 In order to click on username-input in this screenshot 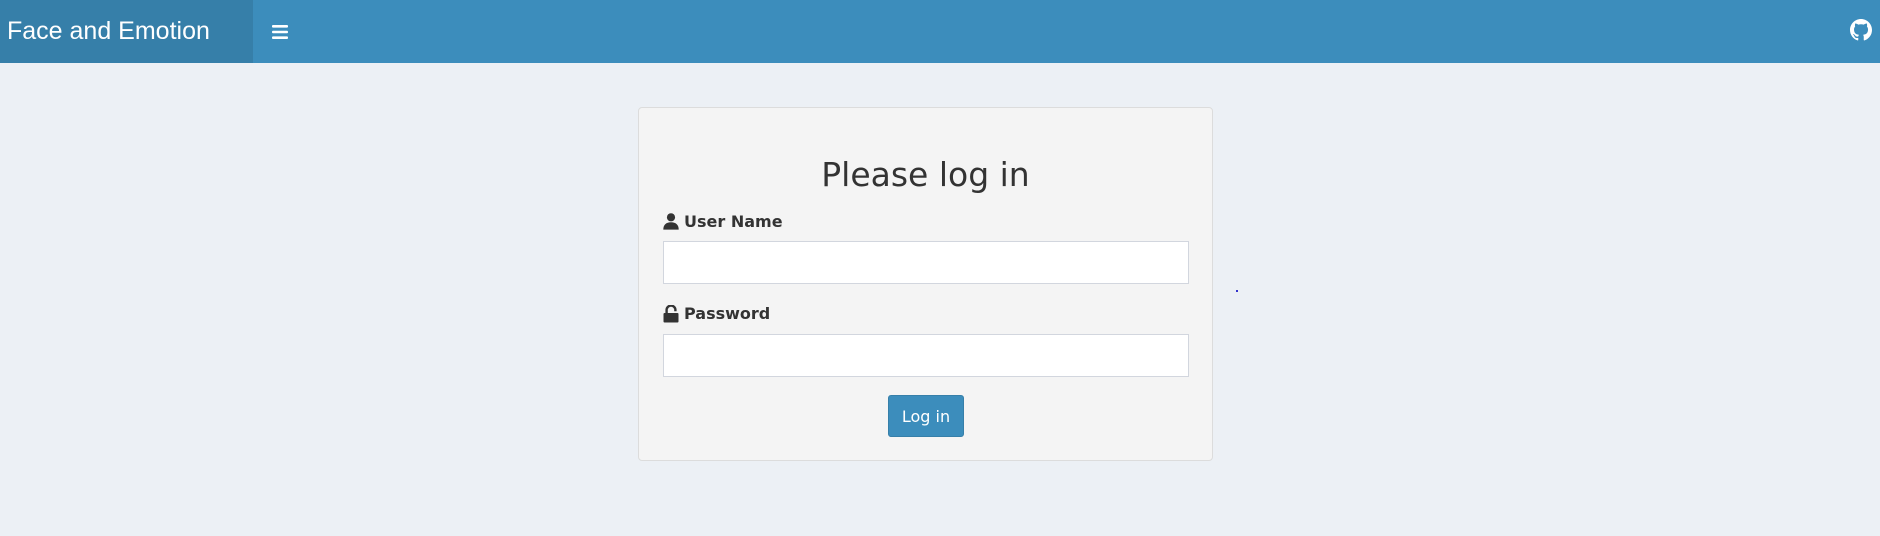, I will do `click(926, 262)`.